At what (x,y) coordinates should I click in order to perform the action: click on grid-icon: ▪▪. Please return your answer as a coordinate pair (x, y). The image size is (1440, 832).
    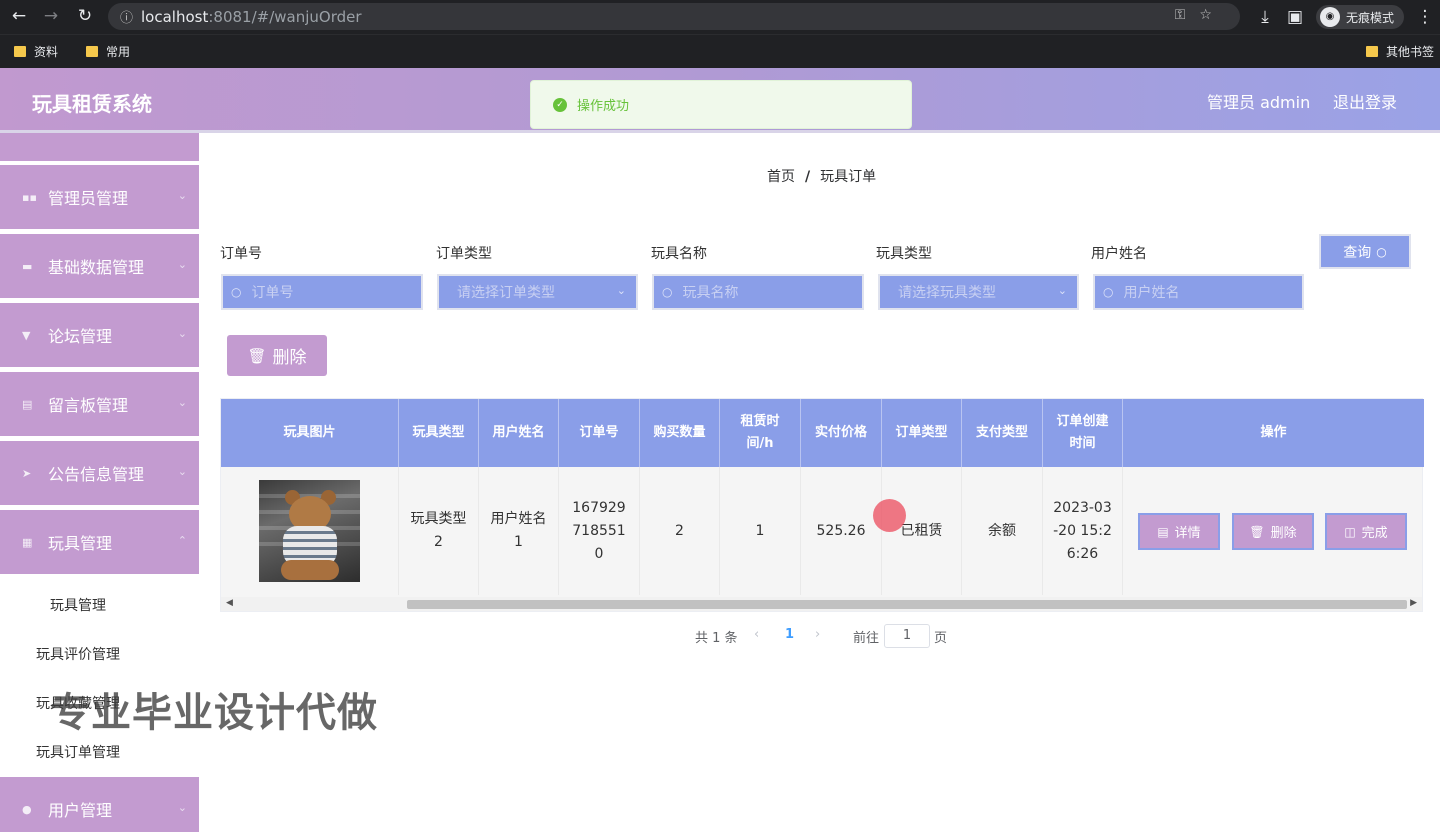
    Looking at the image, I should click on (29, 197).